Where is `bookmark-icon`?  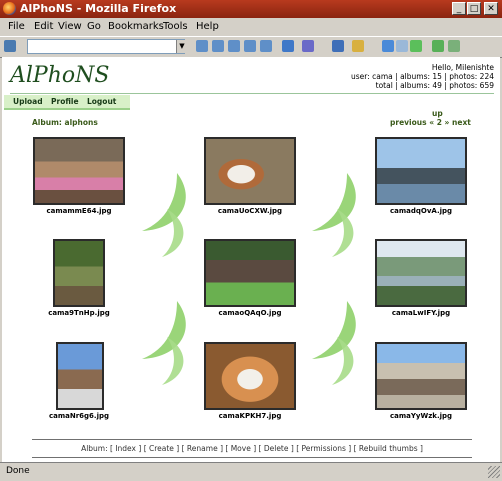 bookmark-icon is located at coordinates (250, 46).